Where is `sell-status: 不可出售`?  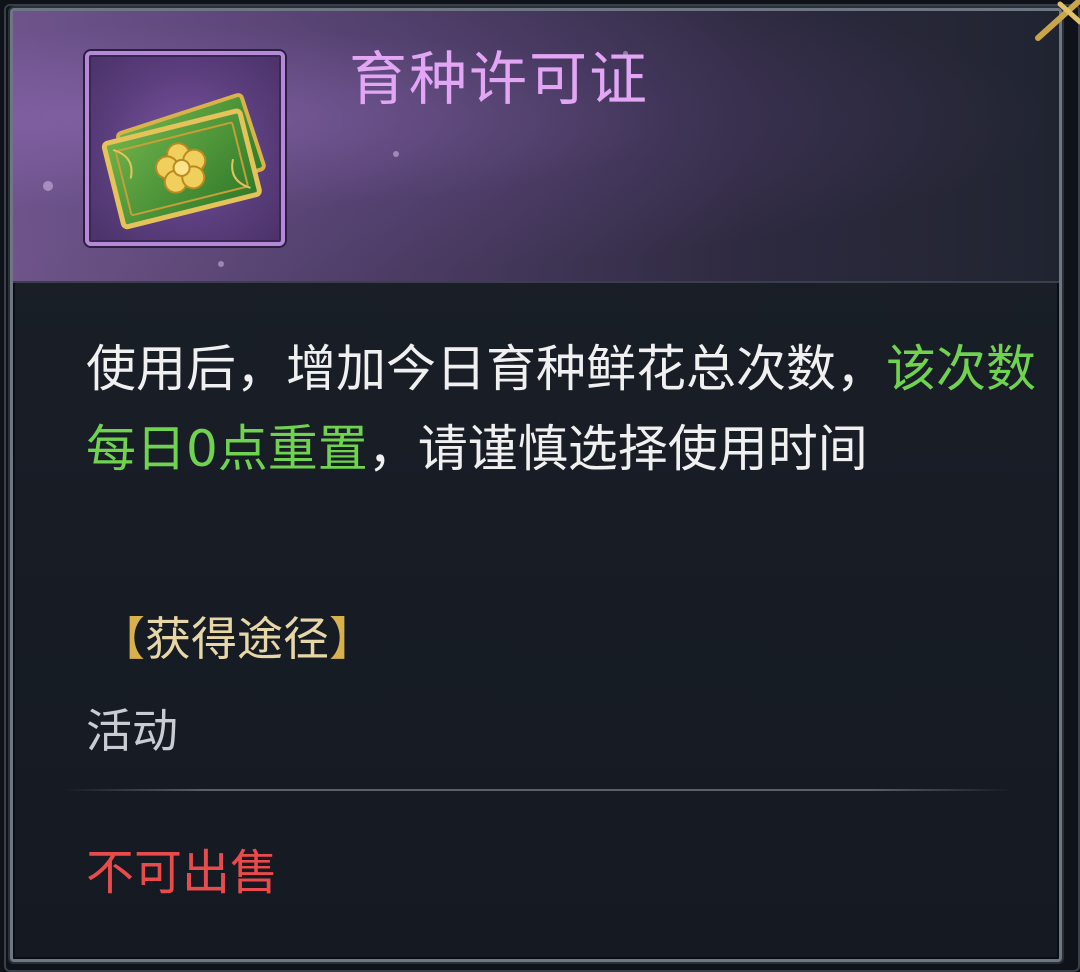 sell-status: 不可出售 is located at coordinates (182, 873).